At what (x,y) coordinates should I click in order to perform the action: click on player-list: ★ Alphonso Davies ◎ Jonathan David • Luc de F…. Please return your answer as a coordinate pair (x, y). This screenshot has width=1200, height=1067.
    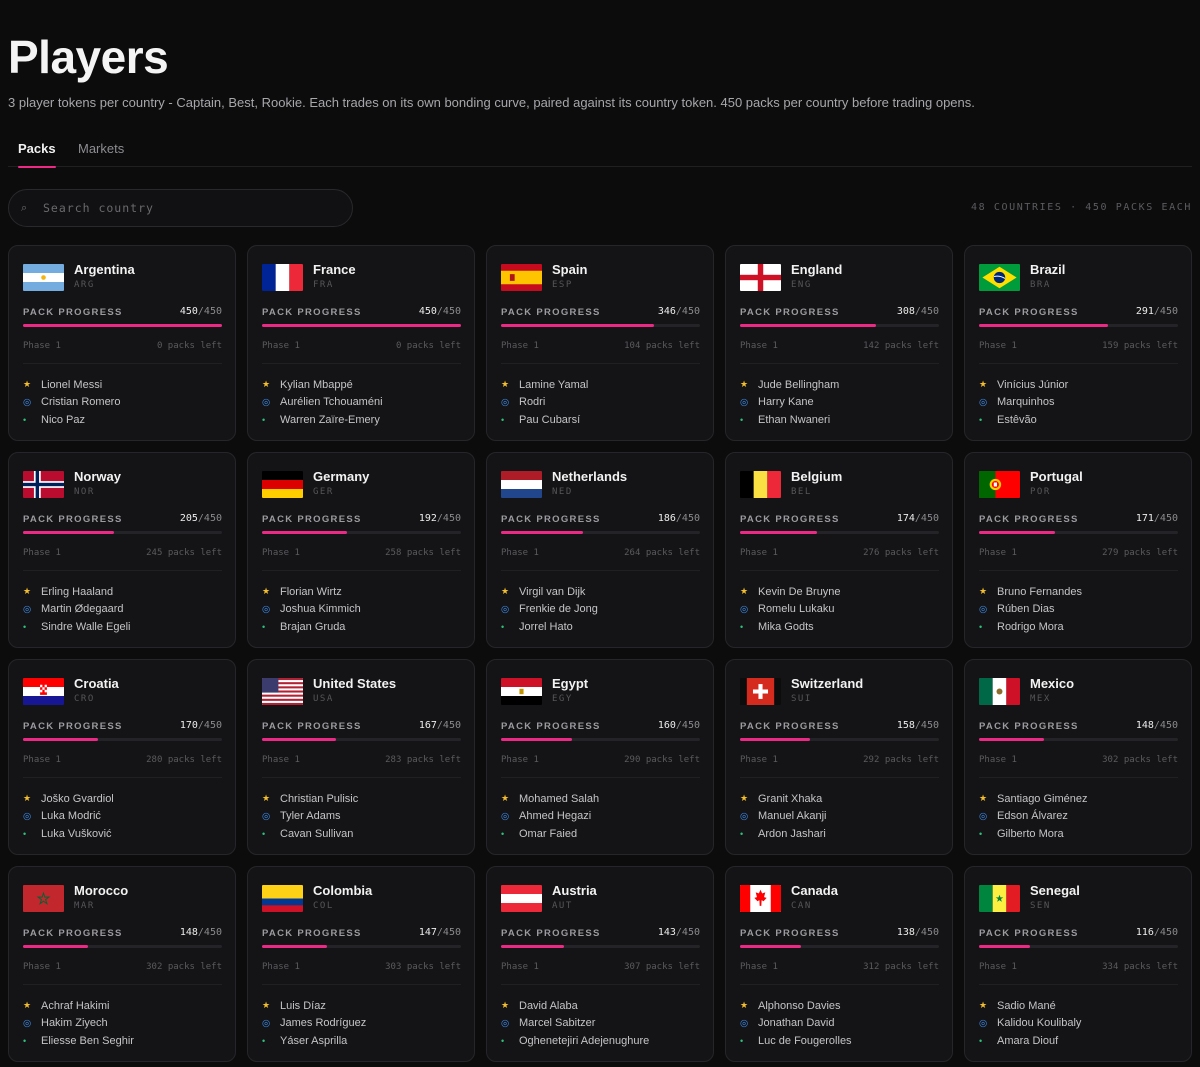
    Looking at the image, I should click on (841, 1023).